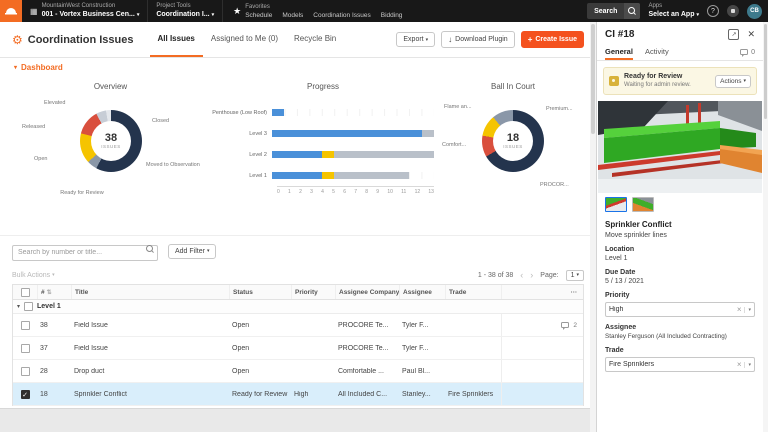 This screenshot has height=432, width=768. What do you see at coordinates (80, 39) in the screenshot?
I see `page-title: Coordination Issues` at bounding box center [80, 39].